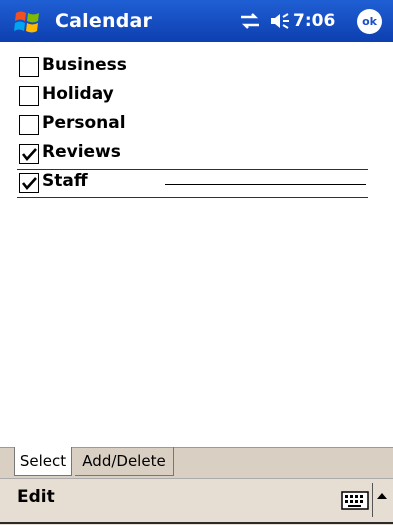 The width and height of the screenshot is (393, 525). Describe the element at coordinates (265, 184) in the screenshot. I see `text-entry-line` at that location.